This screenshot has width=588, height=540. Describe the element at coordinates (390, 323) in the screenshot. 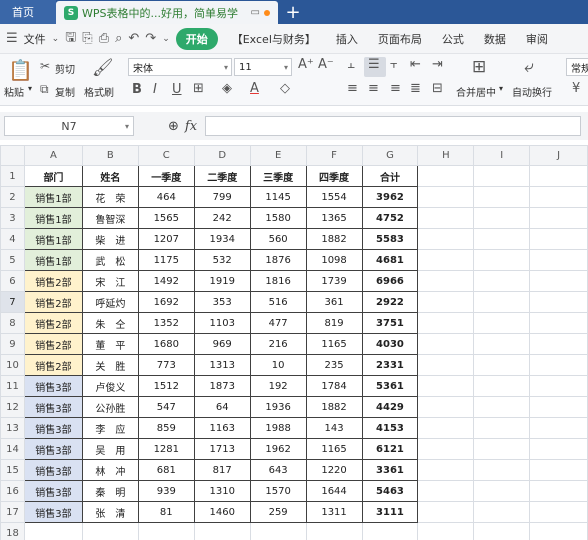

I see `total-cell: 3751` at that location.